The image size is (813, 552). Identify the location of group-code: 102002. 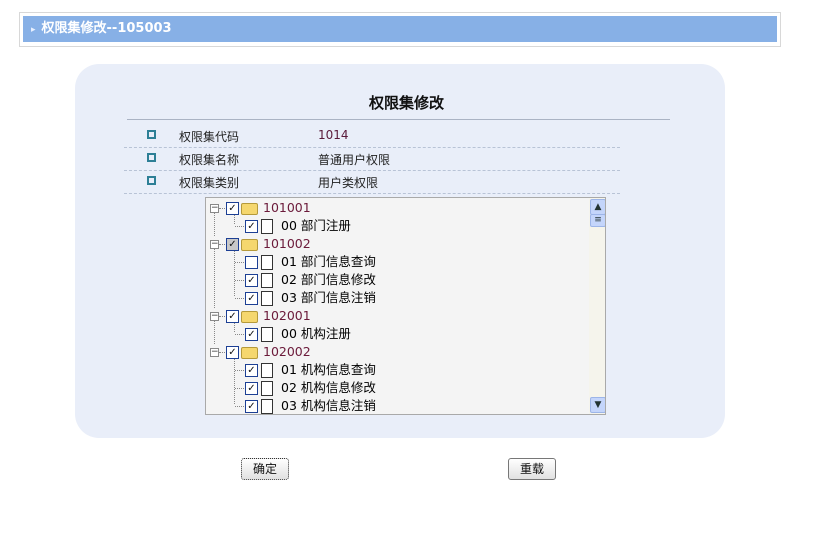
(287, 352).